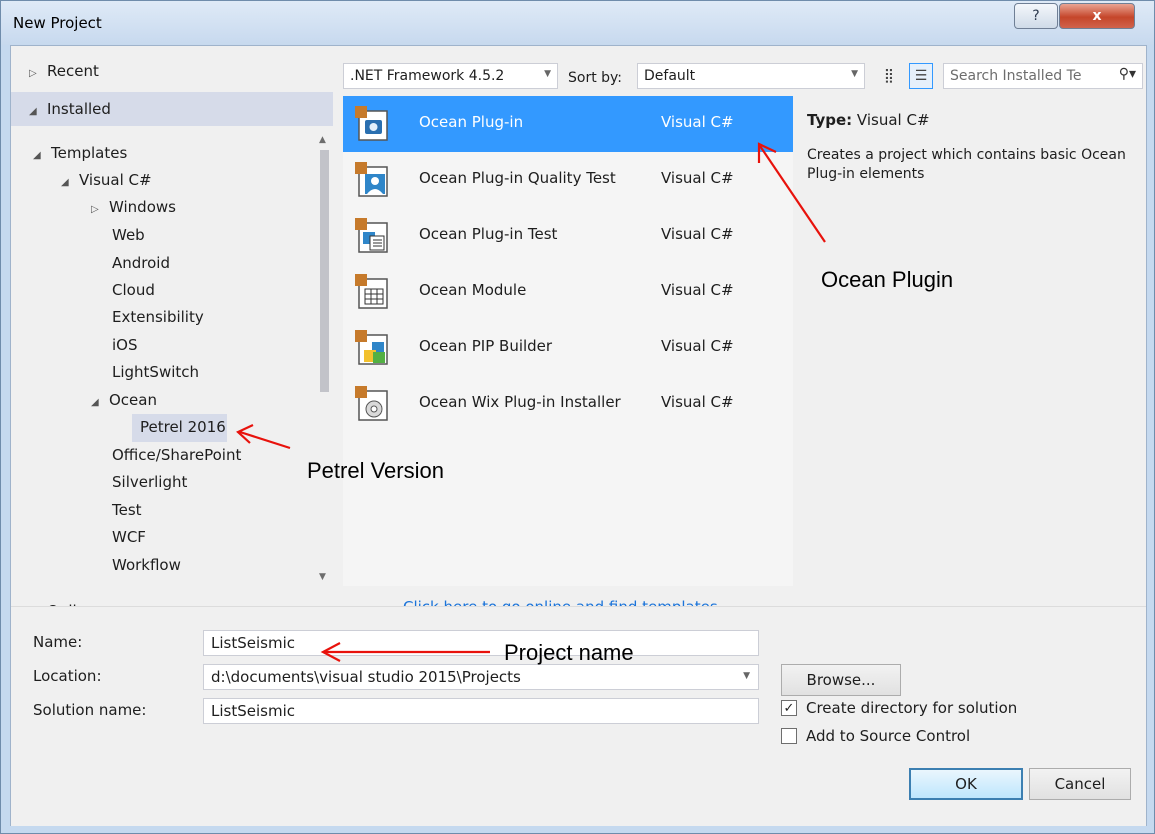  What do you see at coordinates (481, 711) in the screenshot?
I see `solution-name-input: ListSeismic` at bounding box center [481, 711].